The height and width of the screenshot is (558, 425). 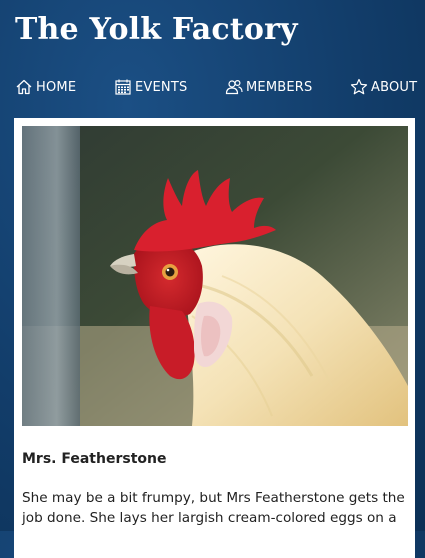 I want to click on nav-item-home-label: HOME, so click(x=56, y=87).